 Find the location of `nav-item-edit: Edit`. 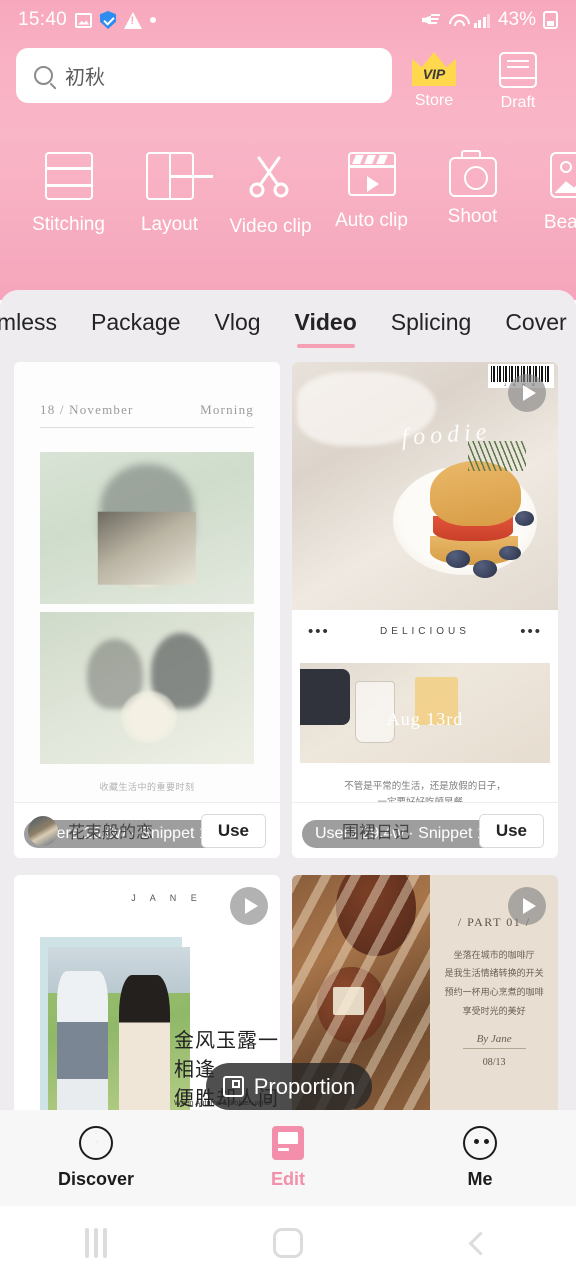

nav-item-edit: Edit is located at coordinates (288, 1158).